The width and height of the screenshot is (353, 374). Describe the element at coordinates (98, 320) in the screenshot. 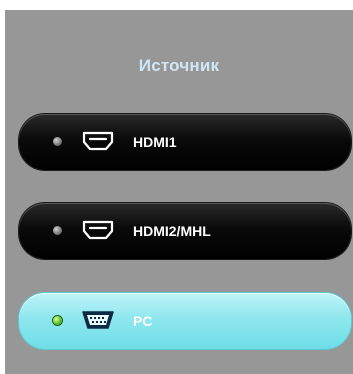

I see `vga-port-icon` at that location.